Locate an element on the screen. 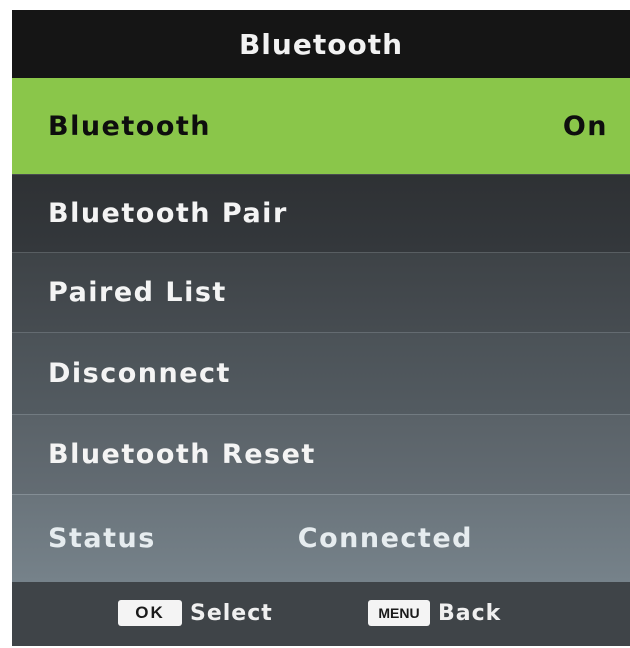  menu-back-hint: MENU Back is located at coordinates (434, 613).